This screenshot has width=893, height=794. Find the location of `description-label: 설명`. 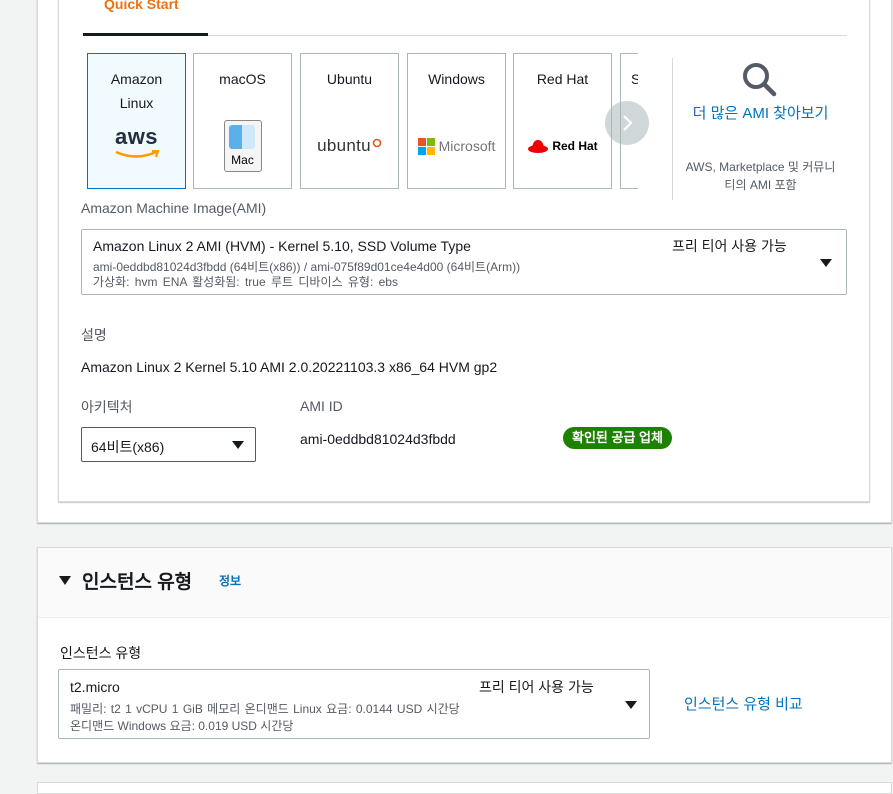

description-label: 설명 is located at coordinates (94, 335).